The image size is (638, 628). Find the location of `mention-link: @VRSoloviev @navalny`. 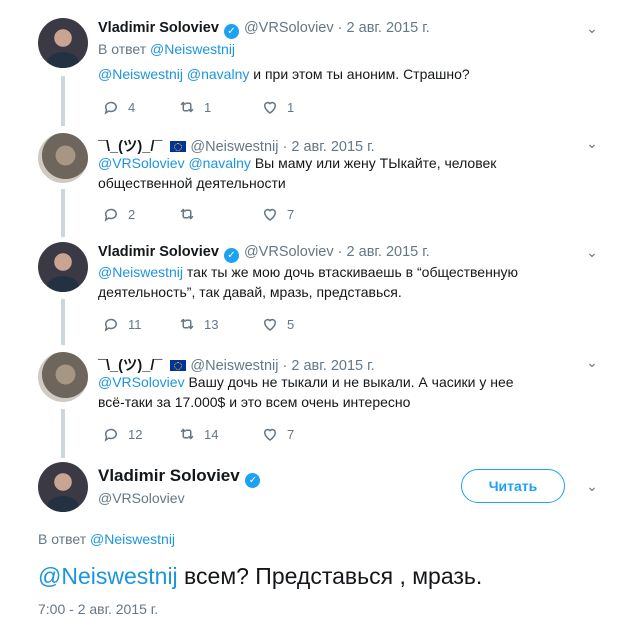

mention-link: @VRSoloviev @navalny is located at coordinates (174, 163).